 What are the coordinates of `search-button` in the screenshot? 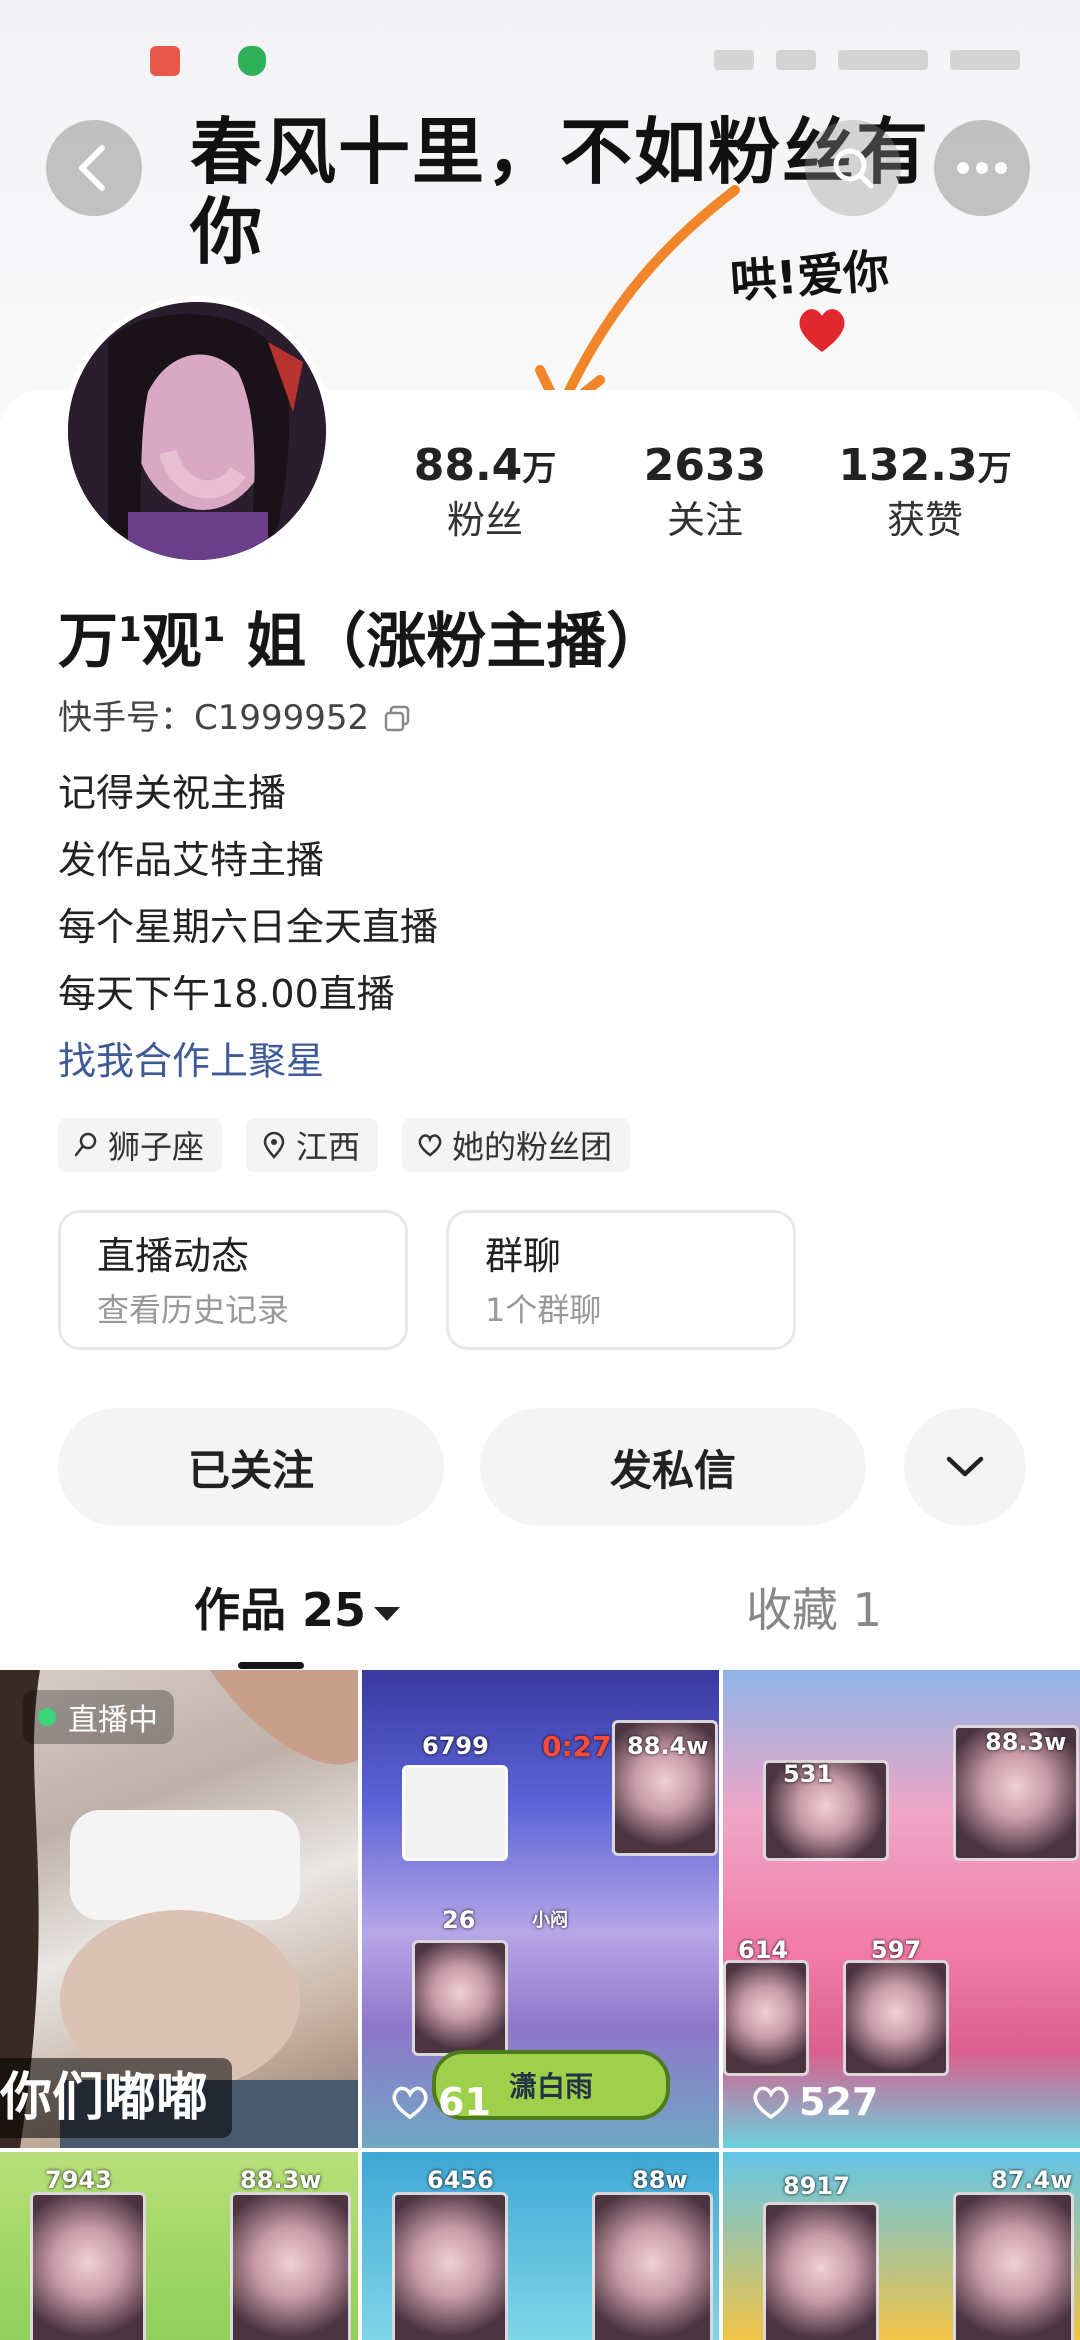 It's located at (853, 168).